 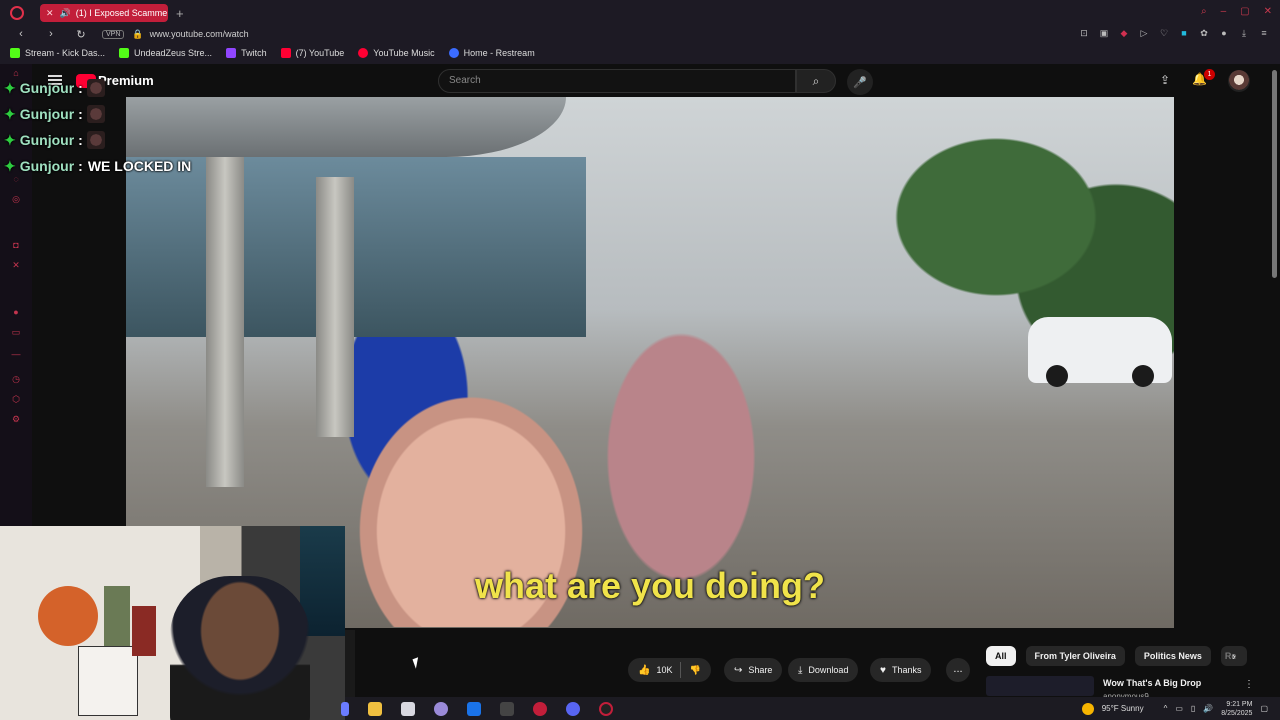 What do you see at coordinates (507, 708) in the screenshot?
I see `capcut-icon` at bounding box center [507, 708].